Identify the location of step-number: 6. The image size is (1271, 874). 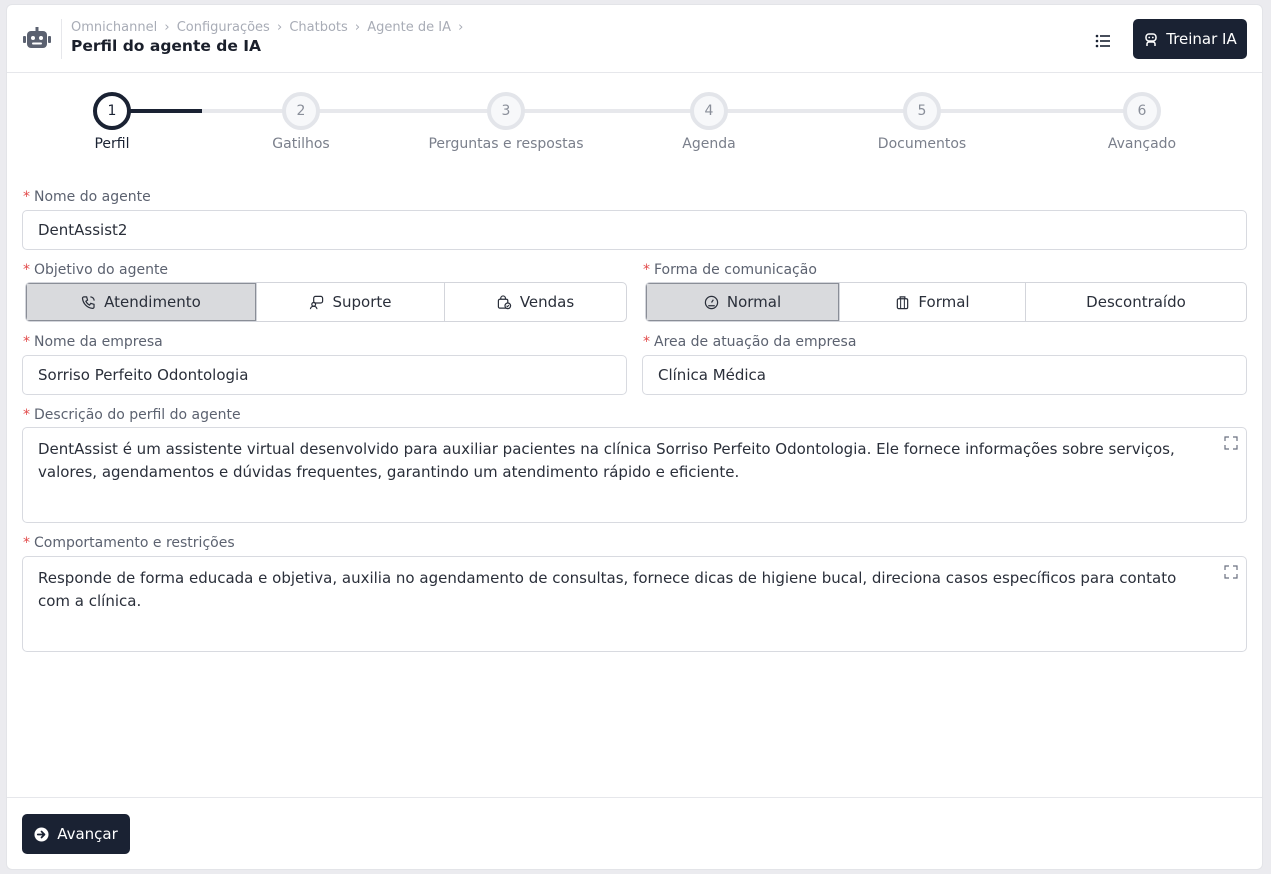
(1142, 111).